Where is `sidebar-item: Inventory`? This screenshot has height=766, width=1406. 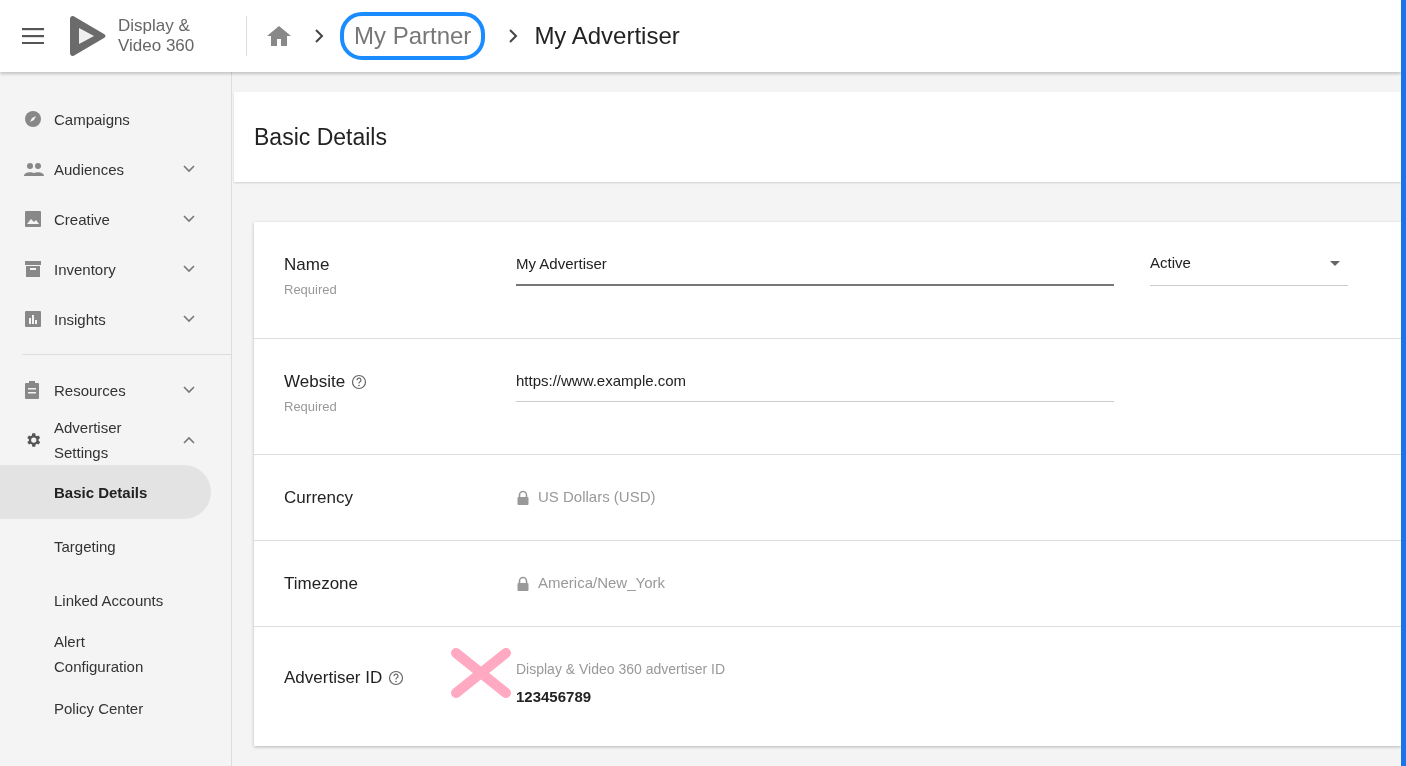
sidebar-item: Inventory is located at coordinates (115, 269).